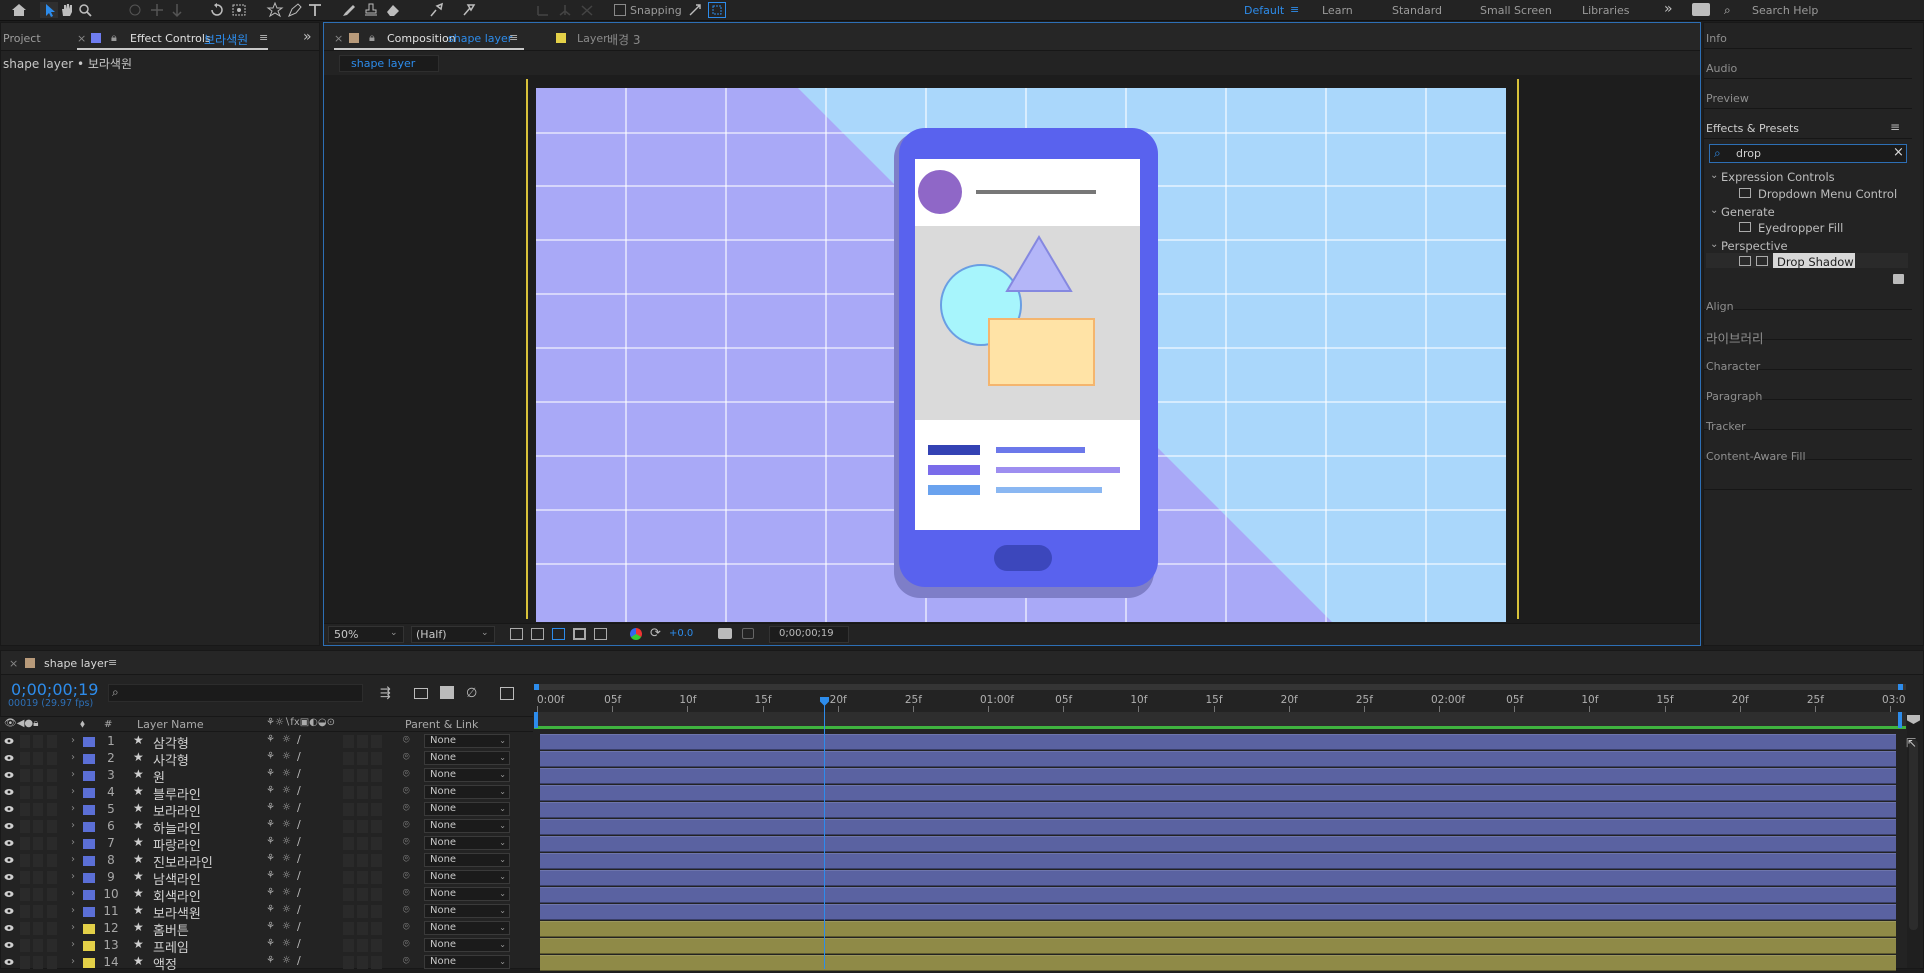  Describe the element at coordinates (447, 692) in the screenshot. I see `shy-layers-icon` at that location.